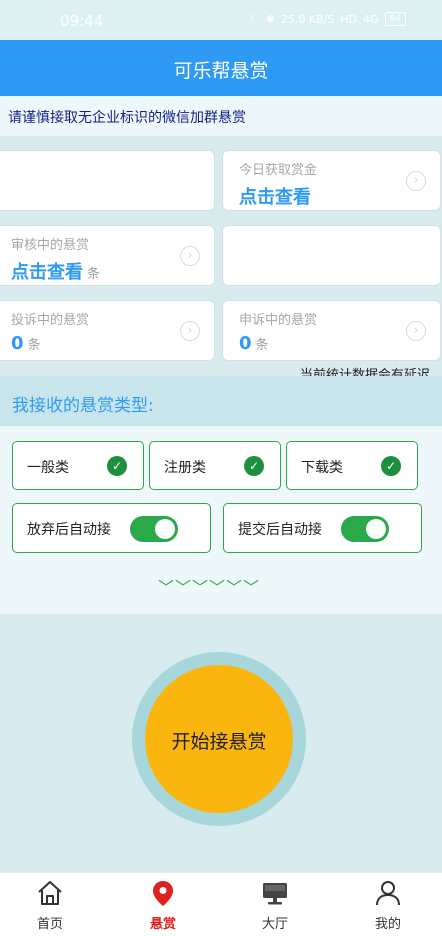 Image resolution: width=442 pixels, height=936 pixels. What do you see at coordinates (280, 530) in the screenshot?
I see `auto-accept-after-submit-label: 提交后自动接` at bounding box center [280, 530].